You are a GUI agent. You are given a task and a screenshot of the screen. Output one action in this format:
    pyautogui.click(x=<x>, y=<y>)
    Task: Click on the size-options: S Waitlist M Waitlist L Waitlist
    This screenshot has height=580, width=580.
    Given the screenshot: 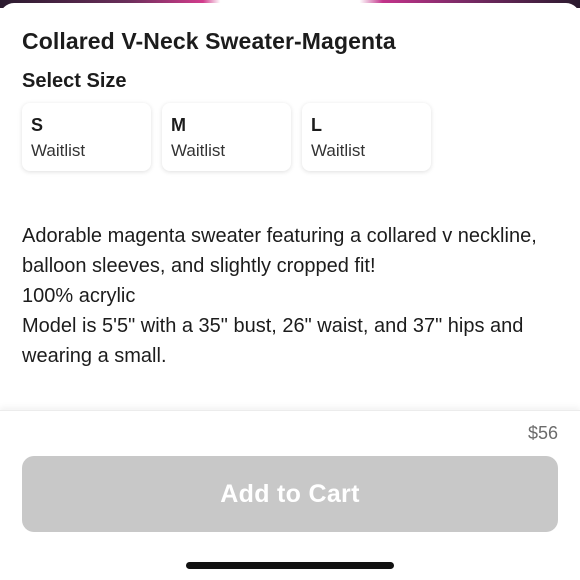 What is the action you would take?
    pyautogui.click(x=226, y=137)
    